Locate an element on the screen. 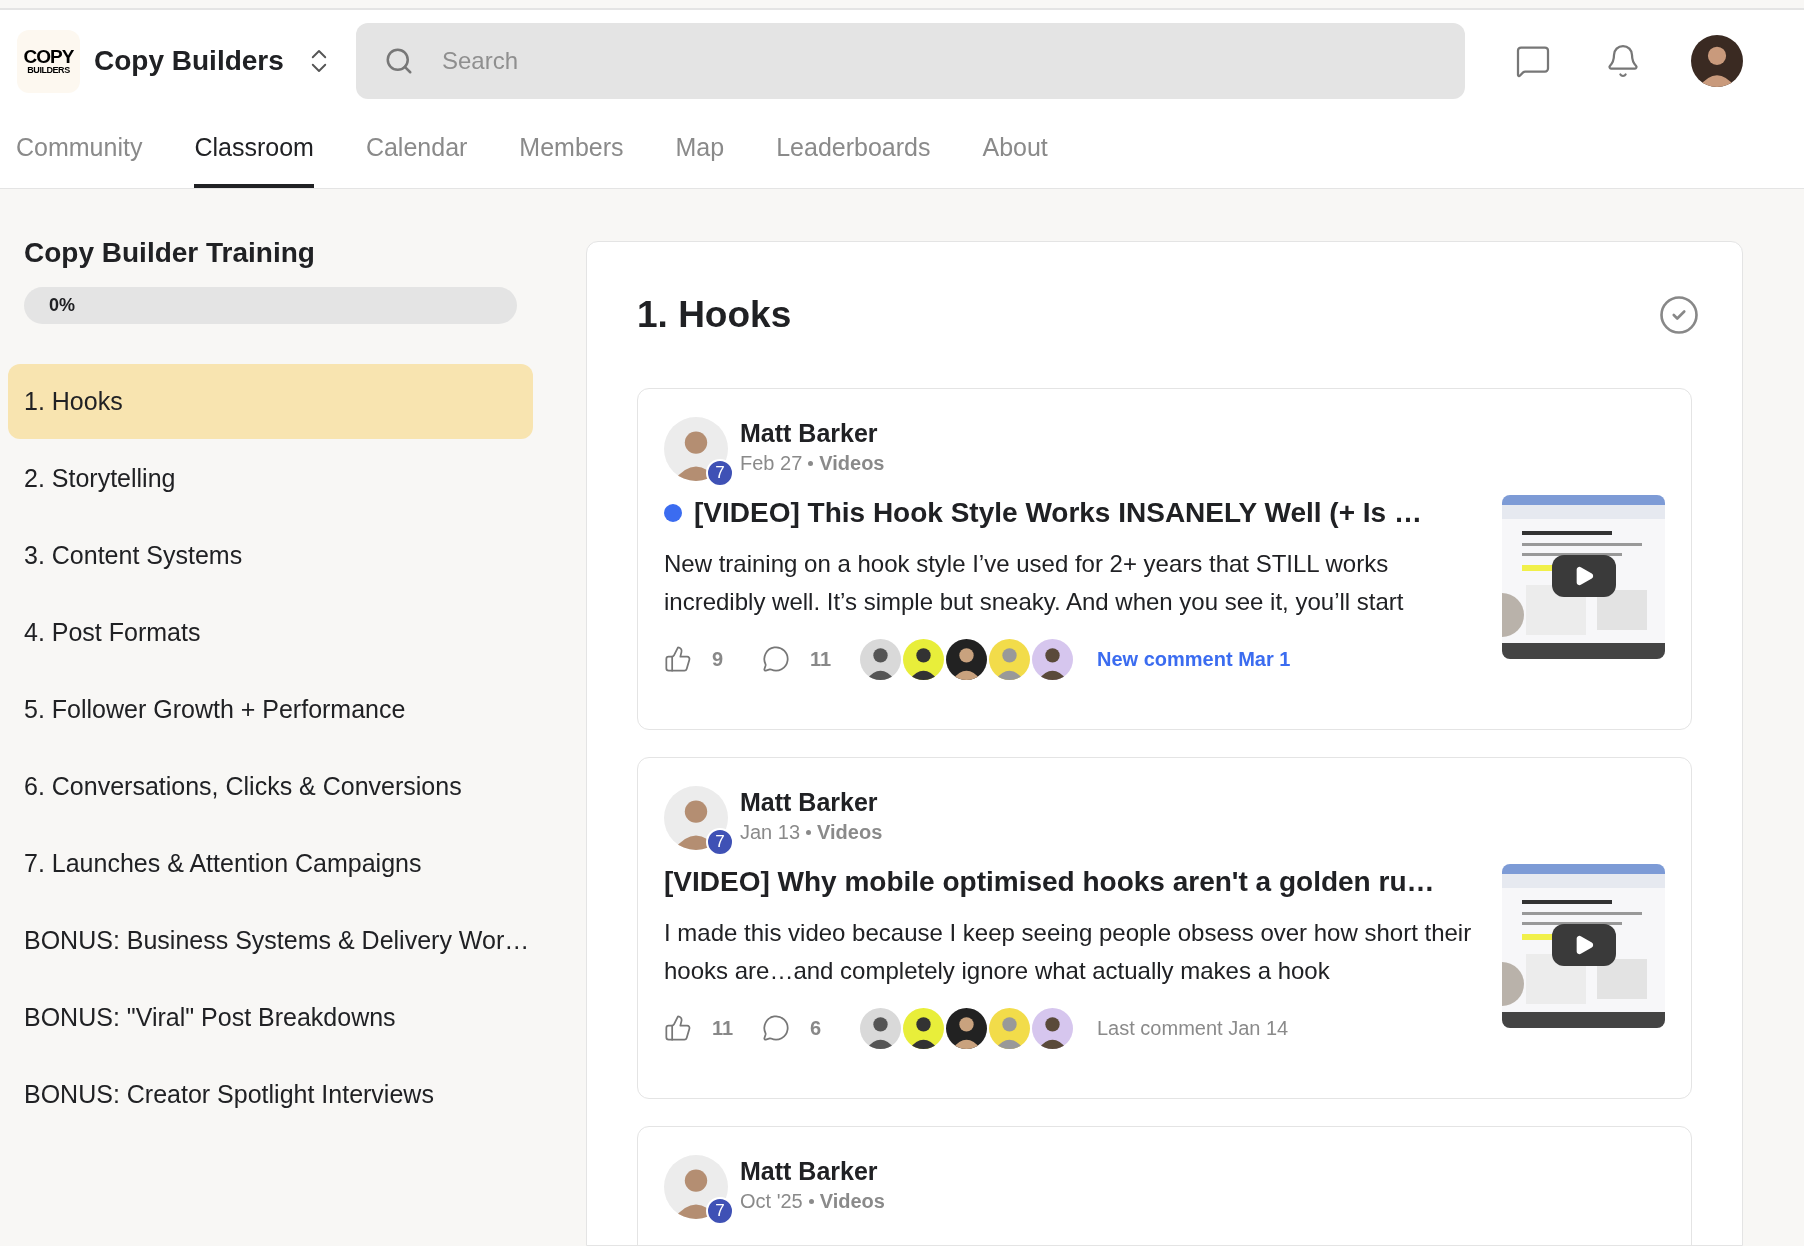  group-logo: COPY BUILDERS is located at coordinates (48, 61).